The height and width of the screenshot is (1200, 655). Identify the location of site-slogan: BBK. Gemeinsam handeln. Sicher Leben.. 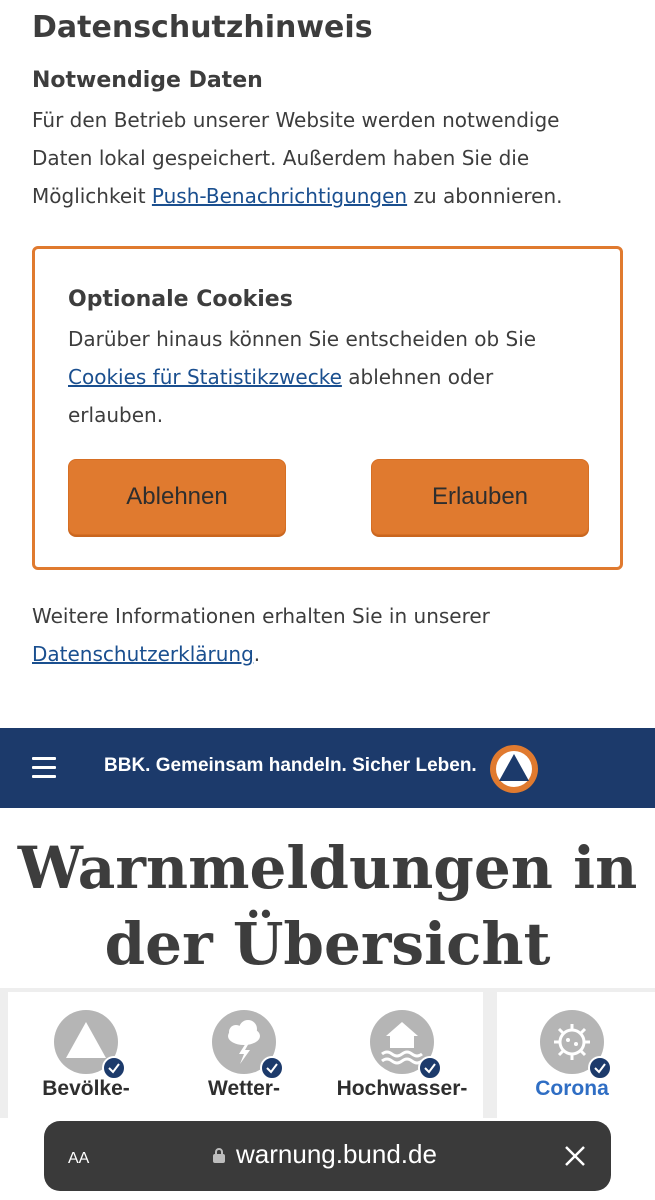
(290, 765).